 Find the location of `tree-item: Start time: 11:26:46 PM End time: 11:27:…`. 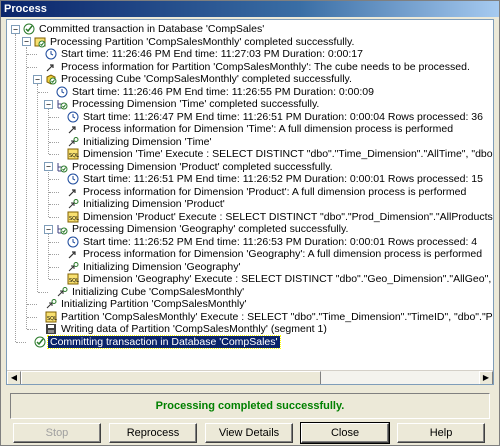

tree-item: Start time: 11:26:46 PM End time: 11:27:… is located at coordinates (212, 54).